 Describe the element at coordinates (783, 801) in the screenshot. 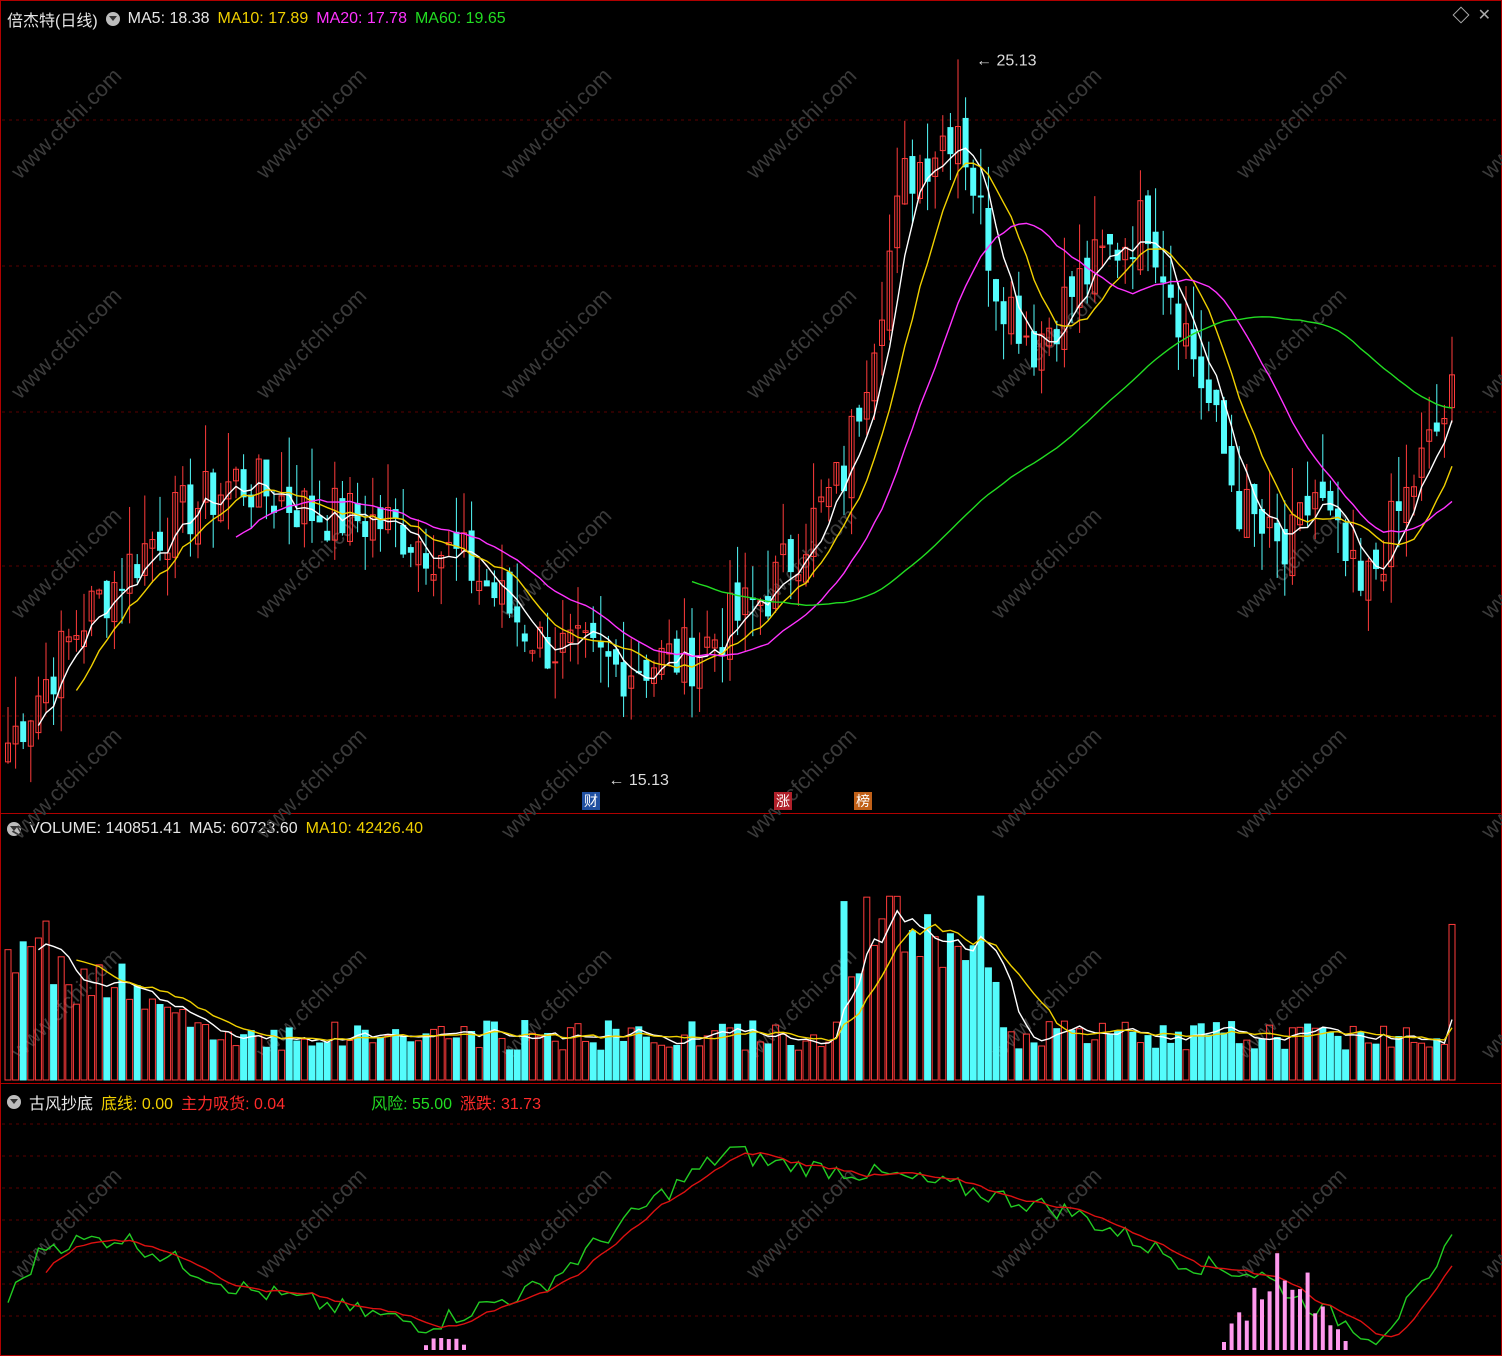

I see `rise-badge: 涨` at that location.